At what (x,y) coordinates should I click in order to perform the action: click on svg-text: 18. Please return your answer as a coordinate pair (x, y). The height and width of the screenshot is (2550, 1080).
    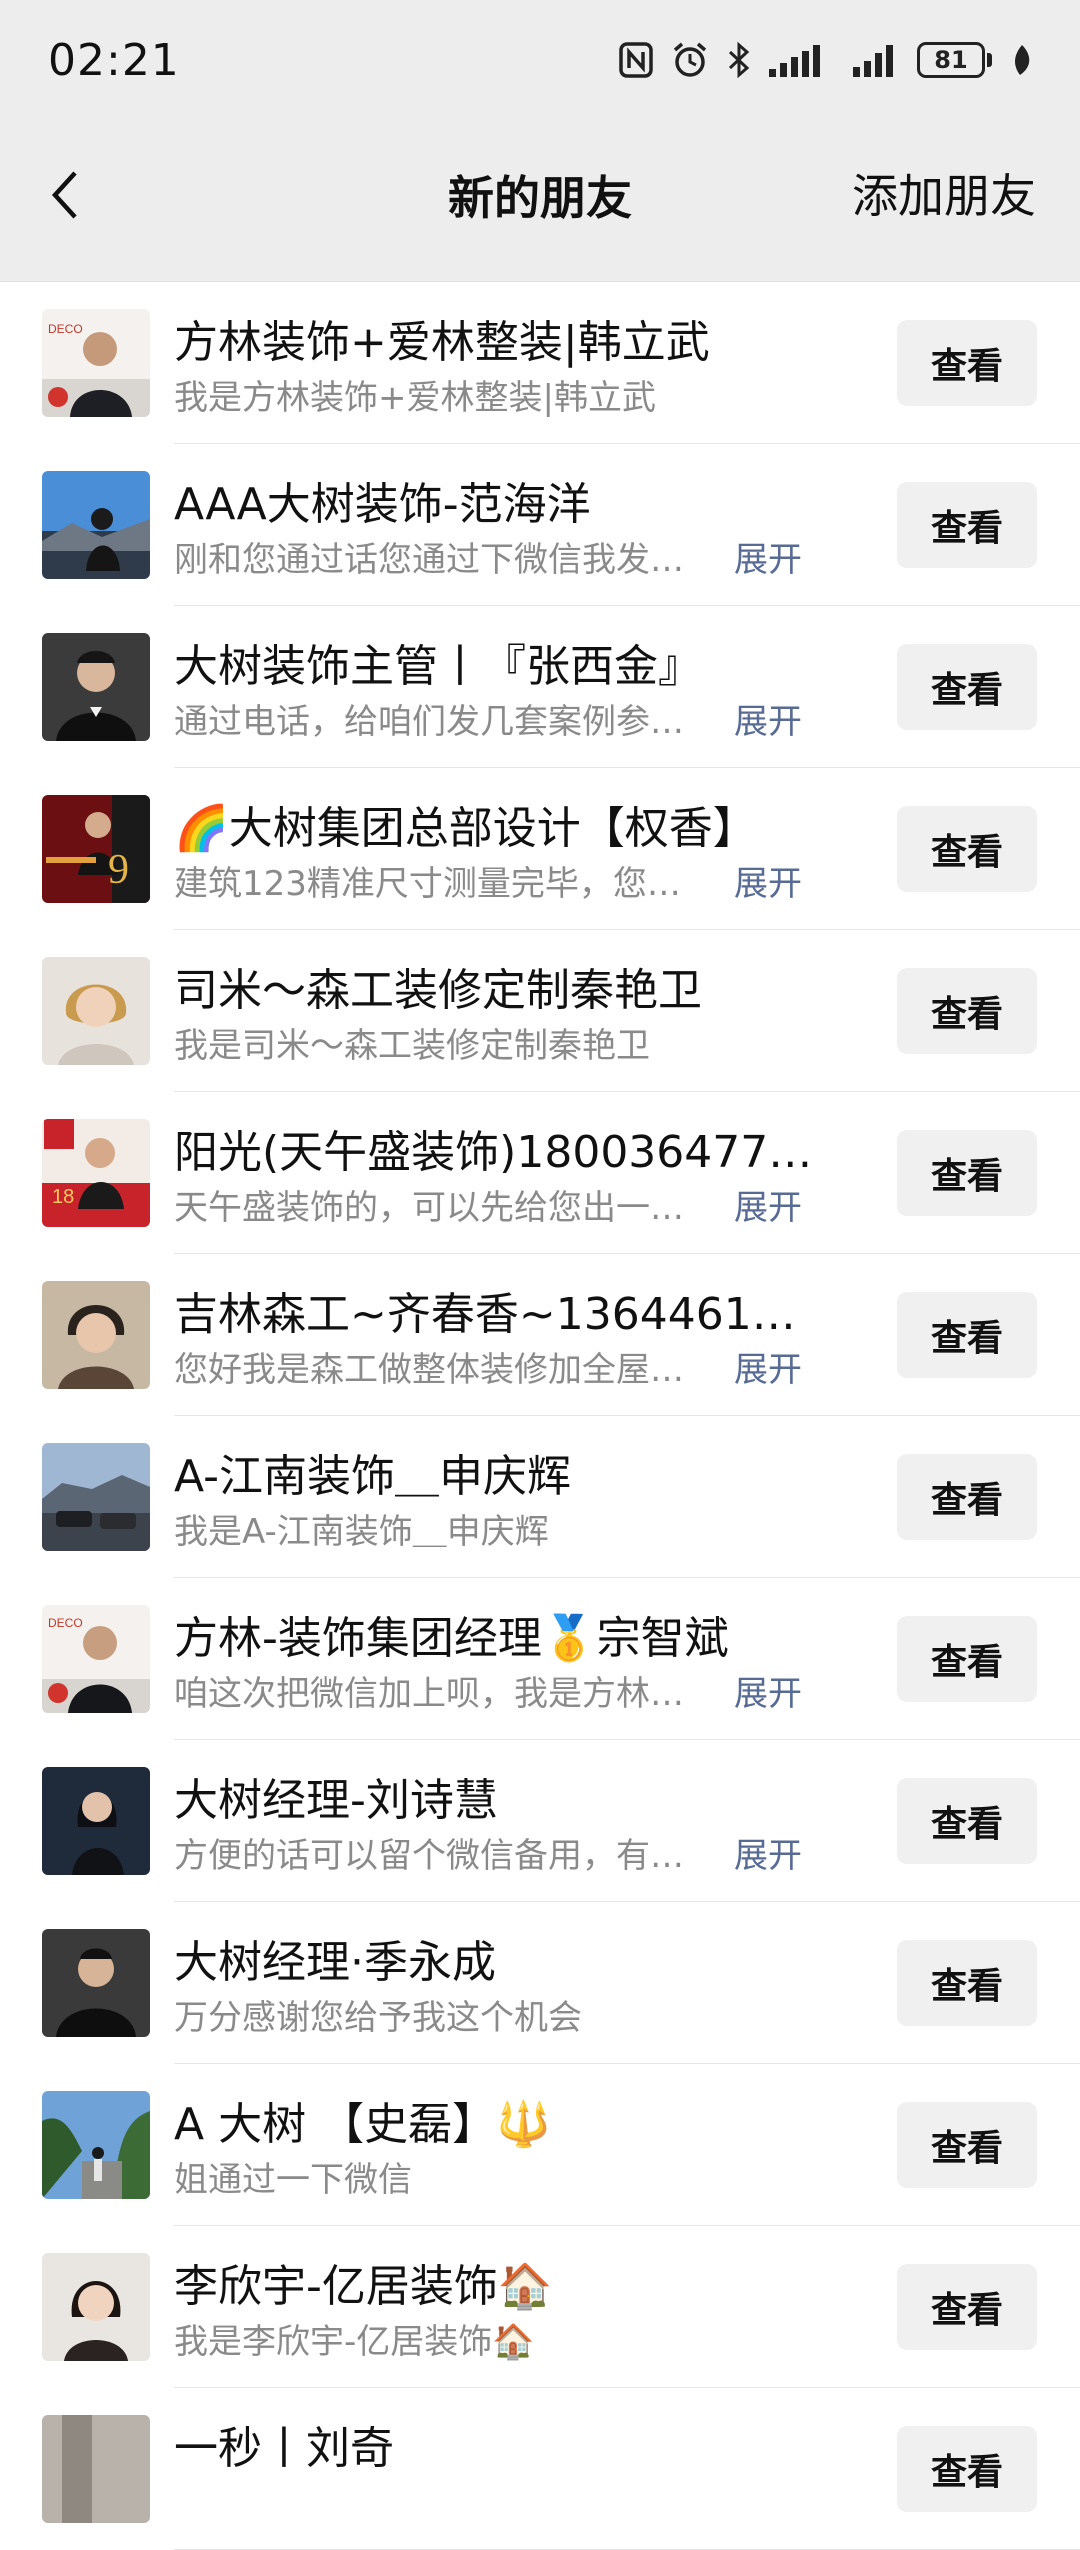
    Looking at the image, I should click on (63, 1197).